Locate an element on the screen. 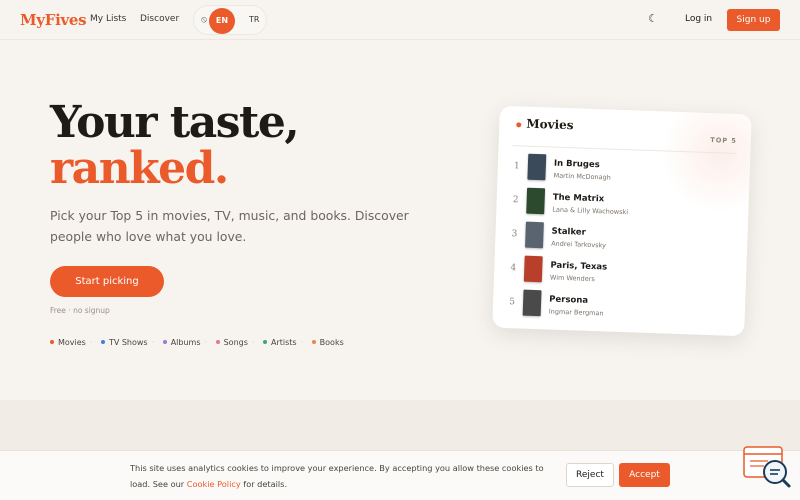  language-switcher: ⦸ EN TR is located at coordinates (230, 20).